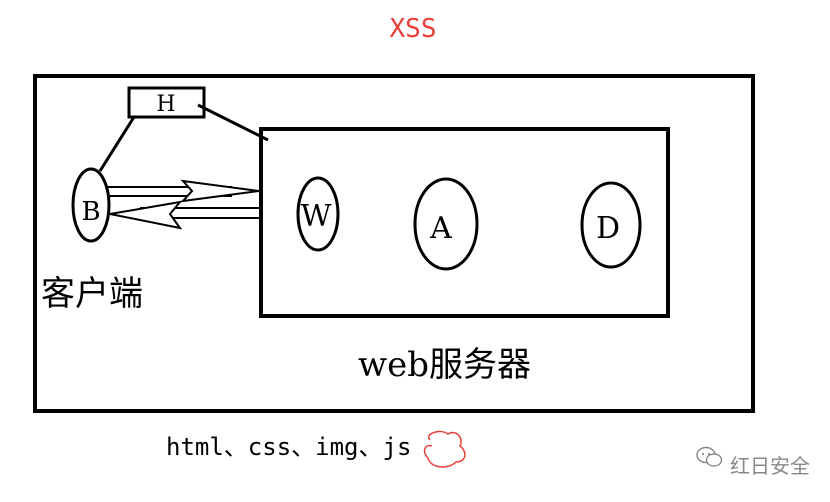 The image size is (830, 502). I want to click on server-node-d-label: D, so click(608, 228).